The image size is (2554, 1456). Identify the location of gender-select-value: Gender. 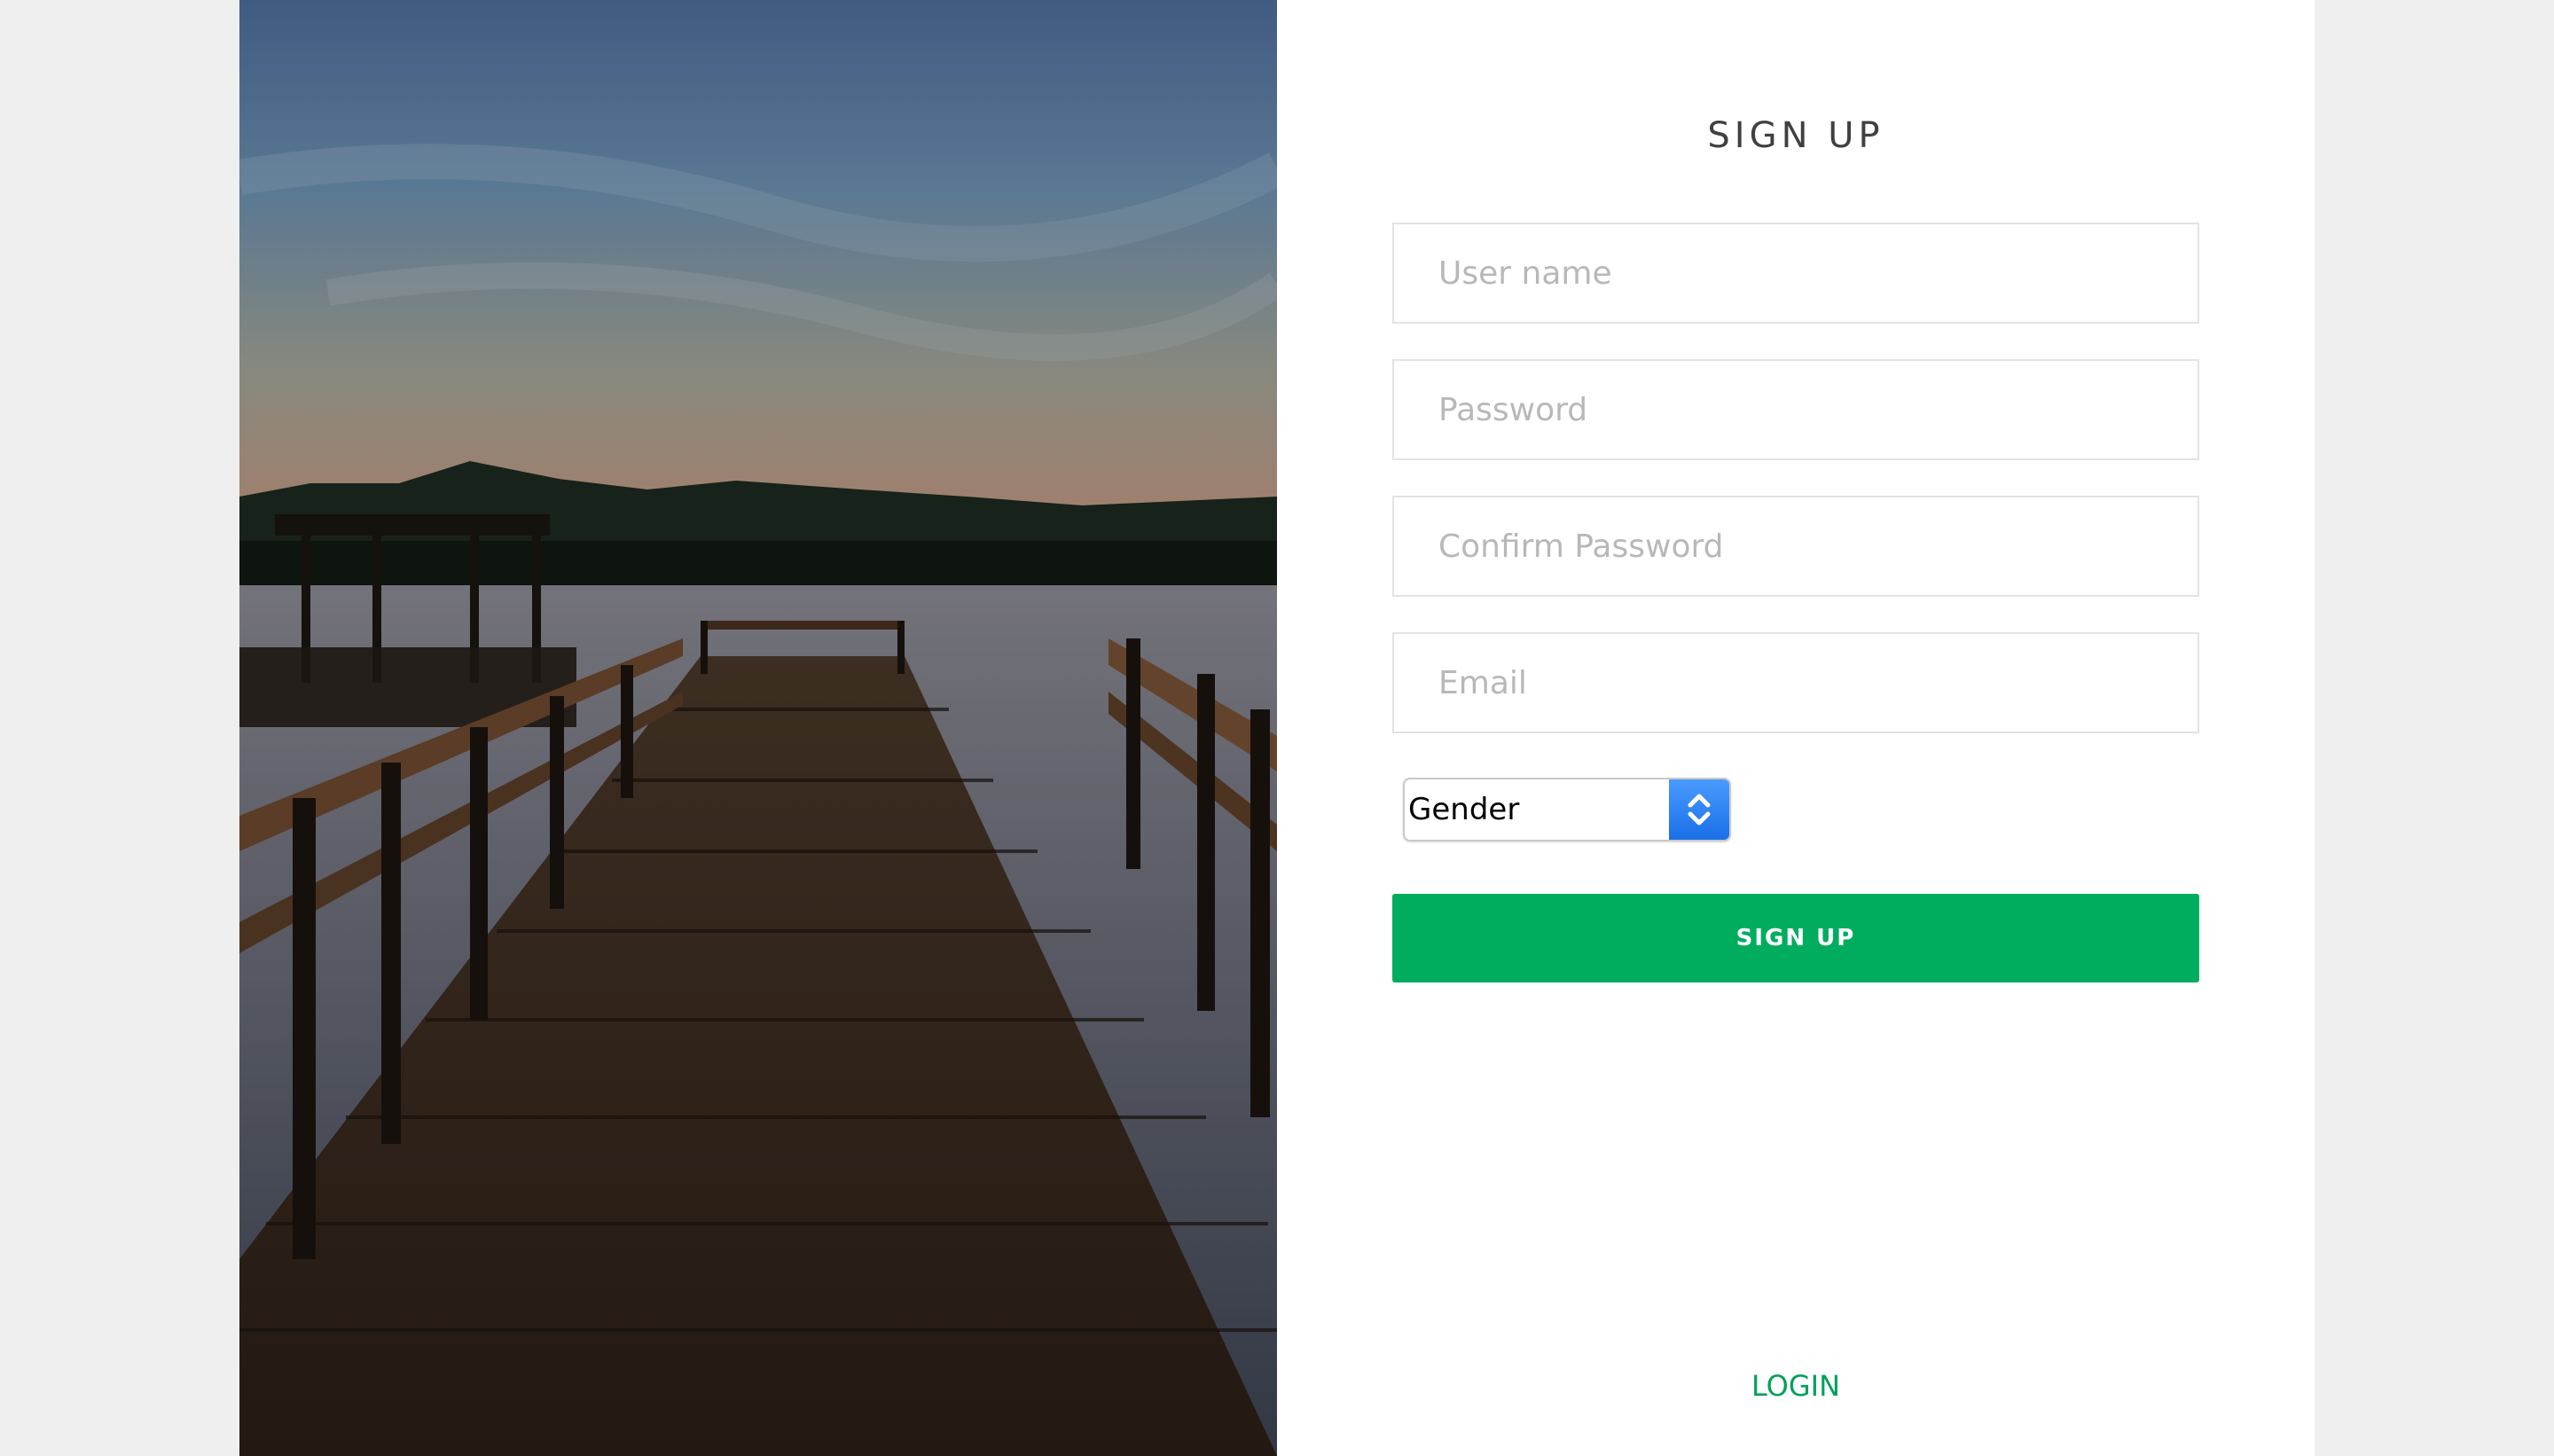
(1464, 809).